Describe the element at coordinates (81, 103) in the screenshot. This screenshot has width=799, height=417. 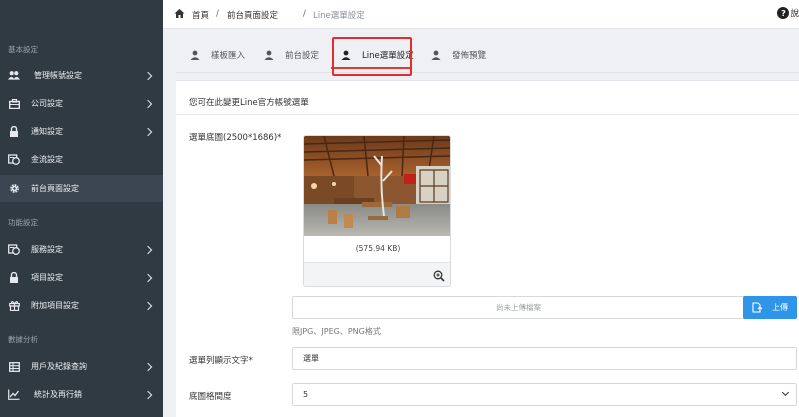
I see `sidebar-item-company: 公司設定` at that location.